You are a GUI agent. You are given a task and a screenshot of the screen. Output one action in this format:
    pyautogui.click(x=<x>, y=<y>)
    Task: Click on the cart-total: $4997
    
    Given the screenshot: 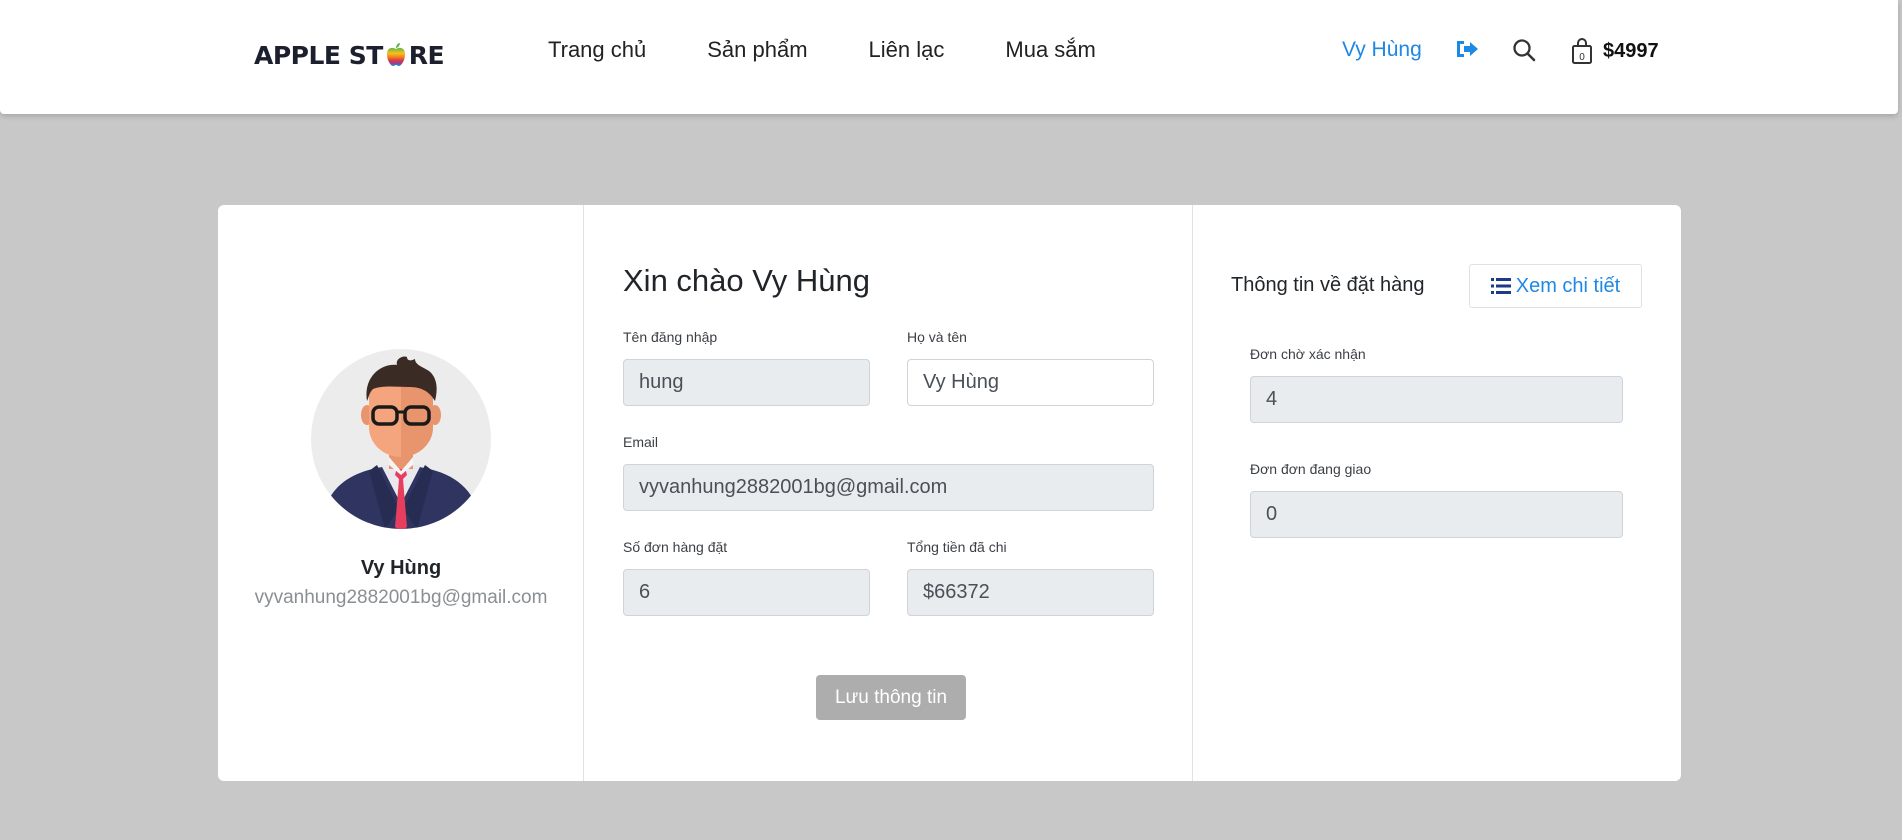 What is the action you would take?
    pyautogui.click(x=1631, y=50)
    